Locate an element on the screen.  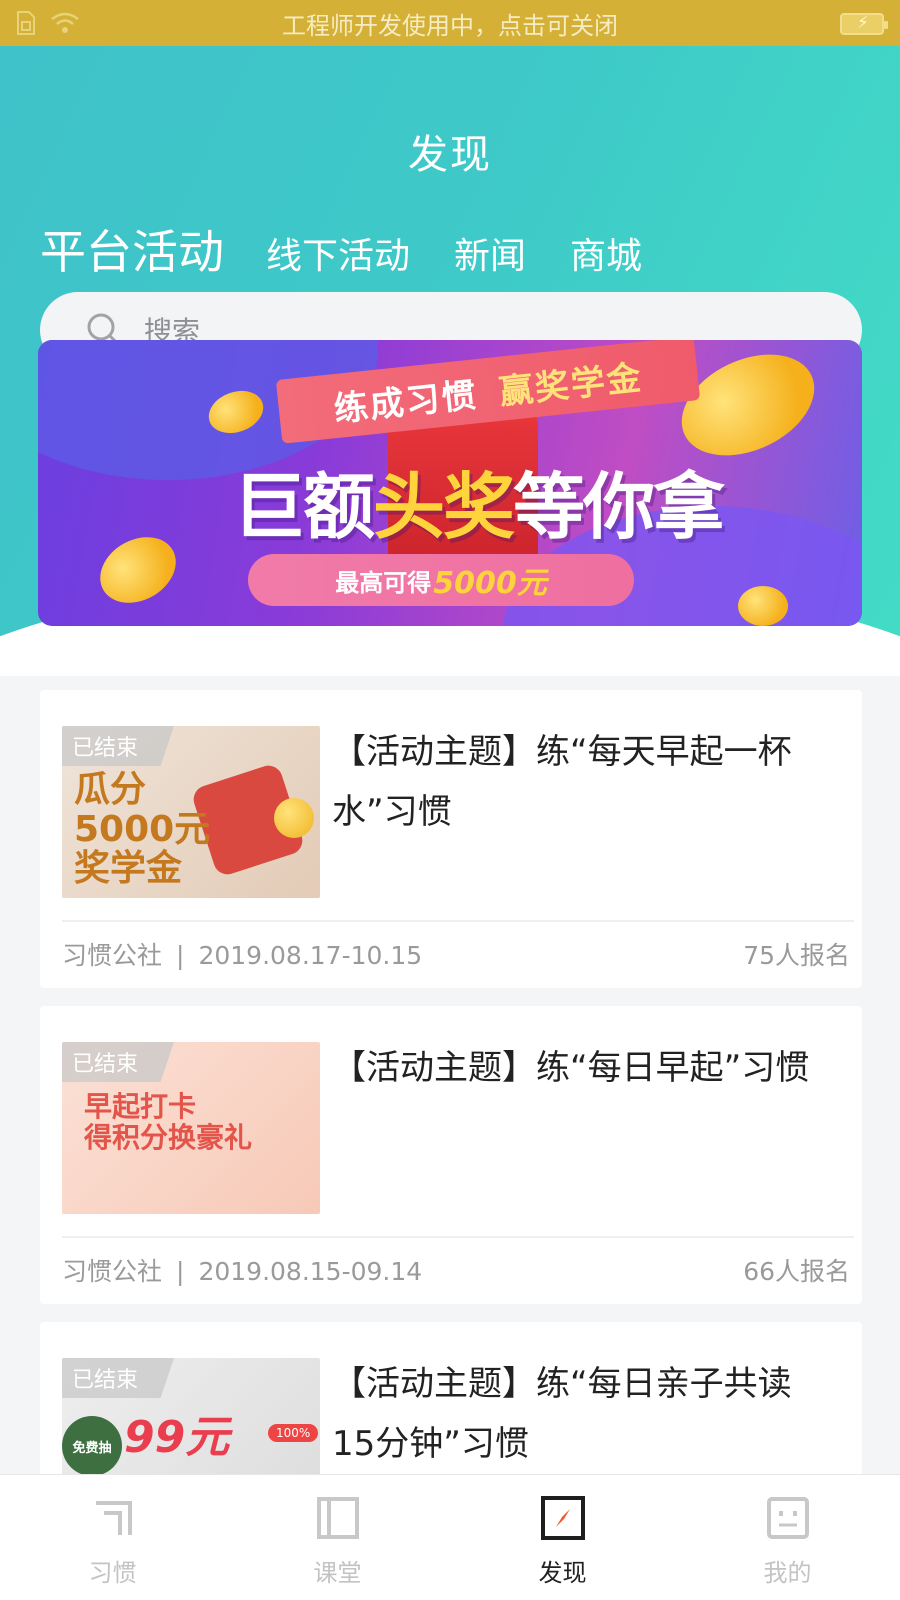
habit-icon is located at coordinates (113, 1518).